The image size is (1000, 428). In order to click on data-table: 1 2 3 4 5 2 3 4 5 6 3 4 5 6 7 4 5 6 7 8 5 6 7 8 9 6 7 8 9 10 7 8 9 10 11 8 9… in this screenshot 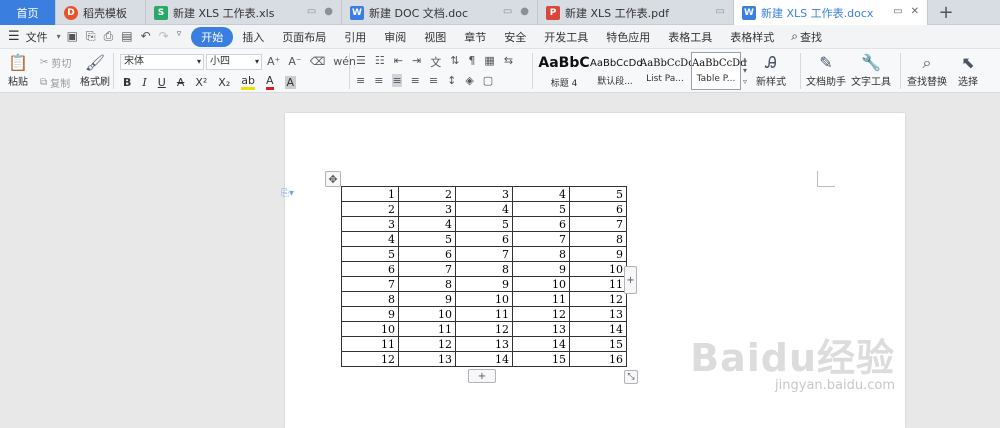, I will do `click(484, 276)`.